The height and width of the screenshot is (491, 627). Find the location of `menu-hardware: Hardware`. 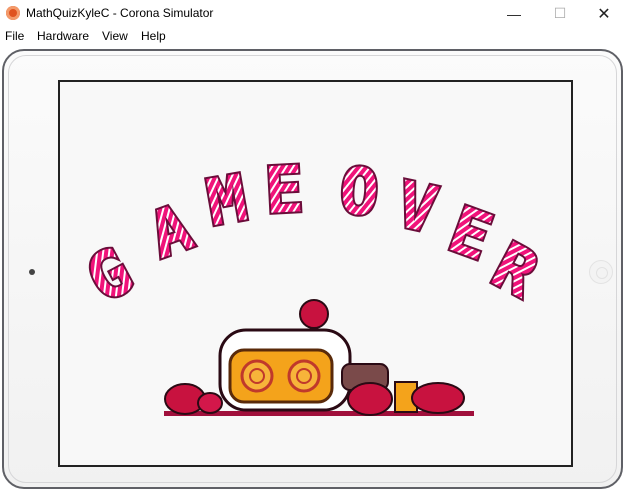

menu-hardware: Hardware is located at coordinates (63, 36).